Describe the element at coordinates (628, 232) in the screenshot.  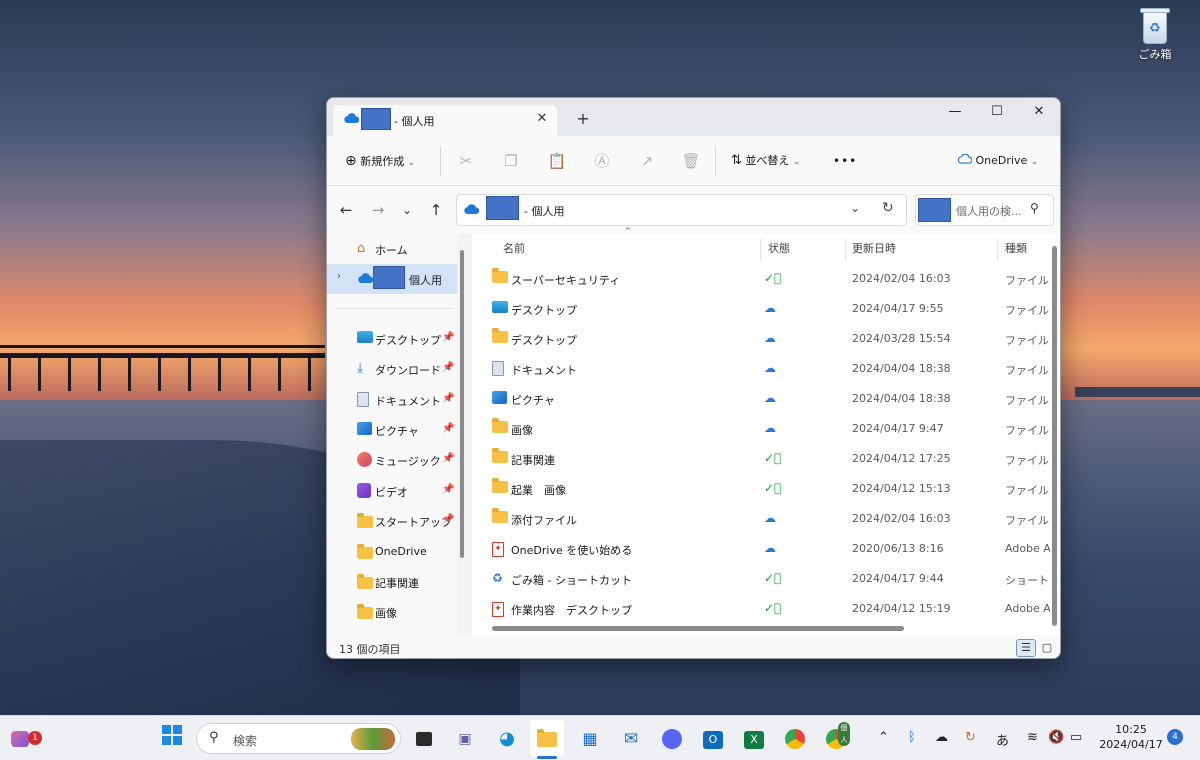
I see `sort-ascending-icon: ⌃` at that location.